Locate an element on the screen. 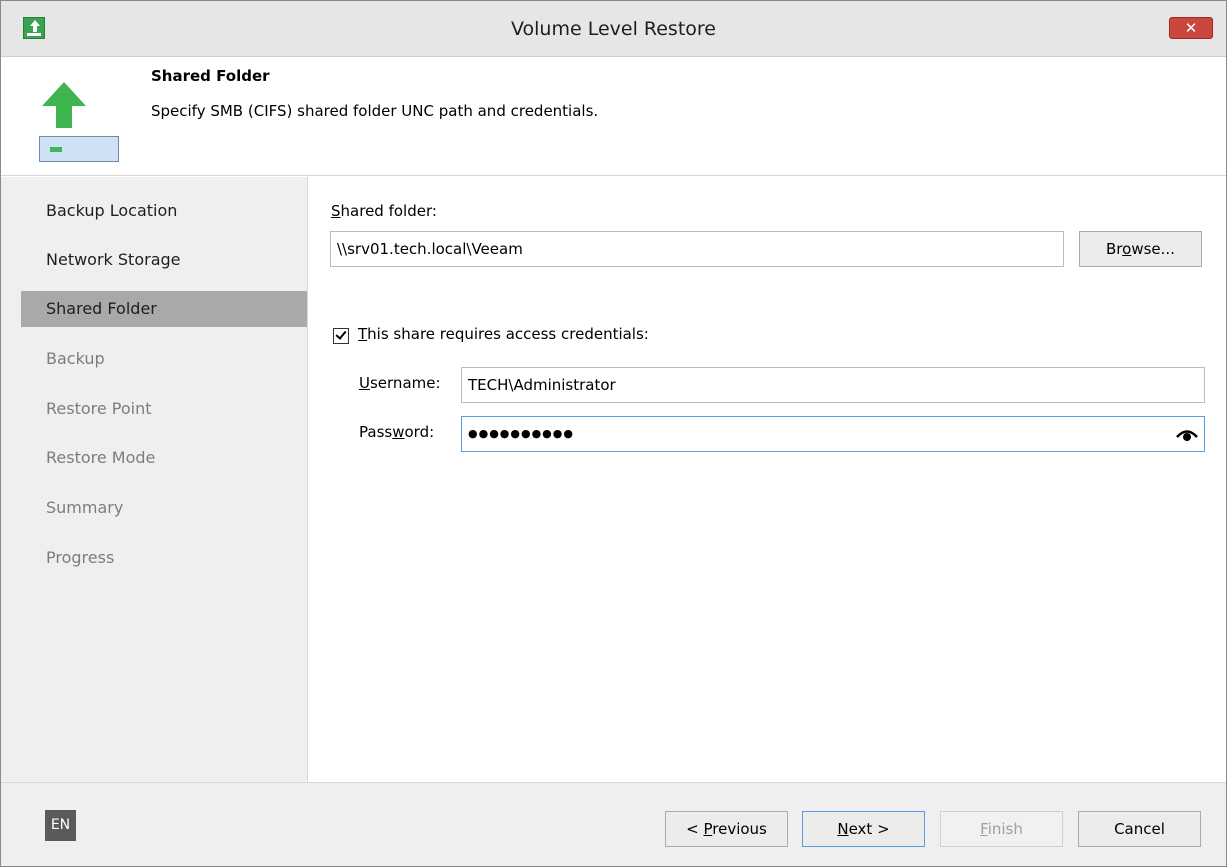 This screenshot has width=1227, height=867. credentials-checkbox is located at coordinates (341, 336).